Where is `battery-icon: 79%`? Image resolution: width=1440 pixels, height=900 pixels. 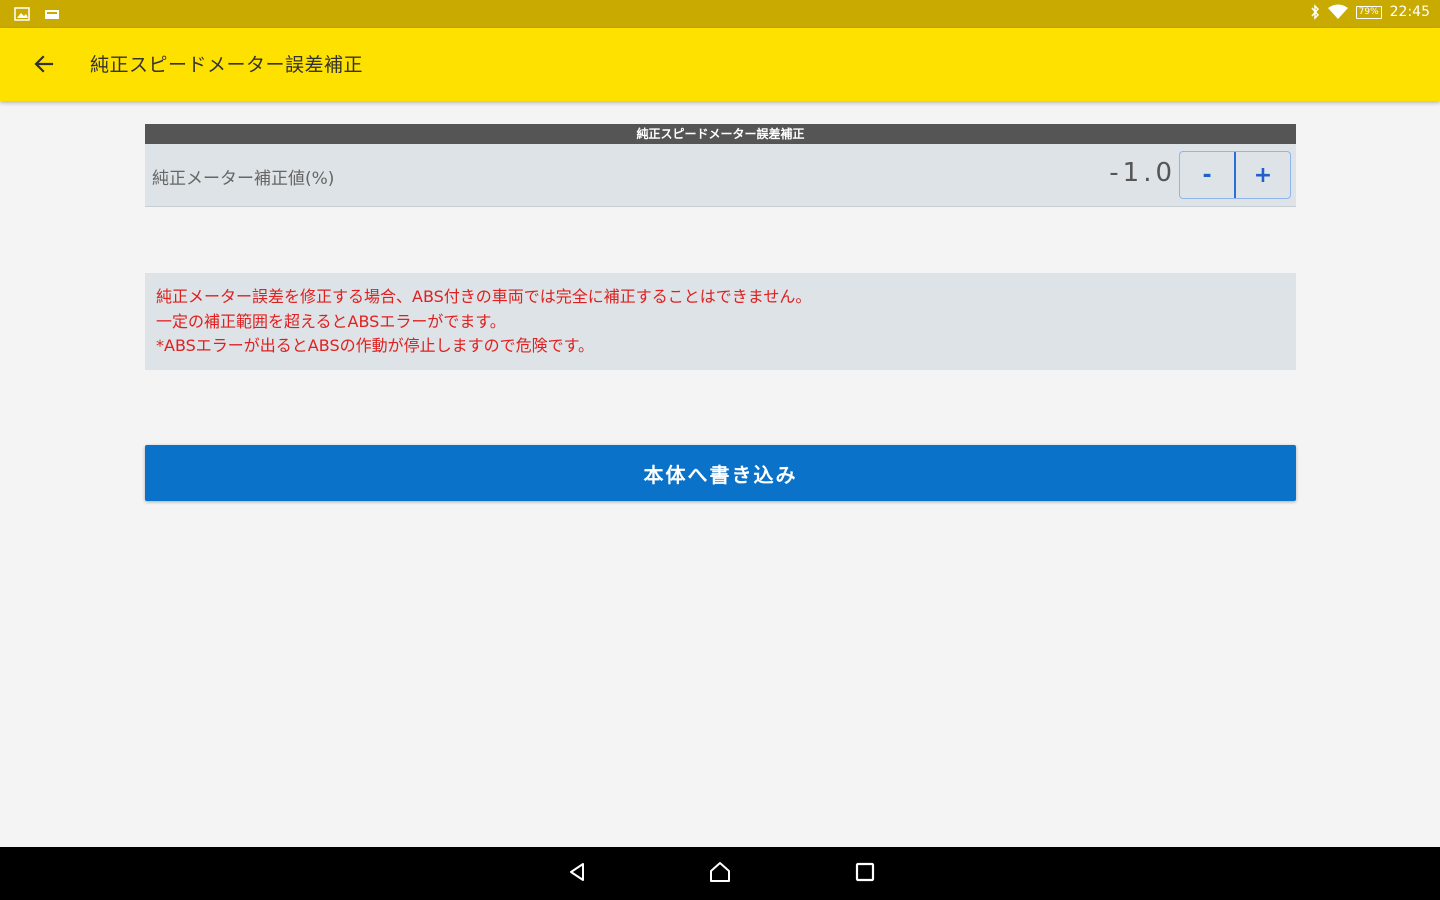 battery-icon: 79% is located at coordinates (1368, 12).